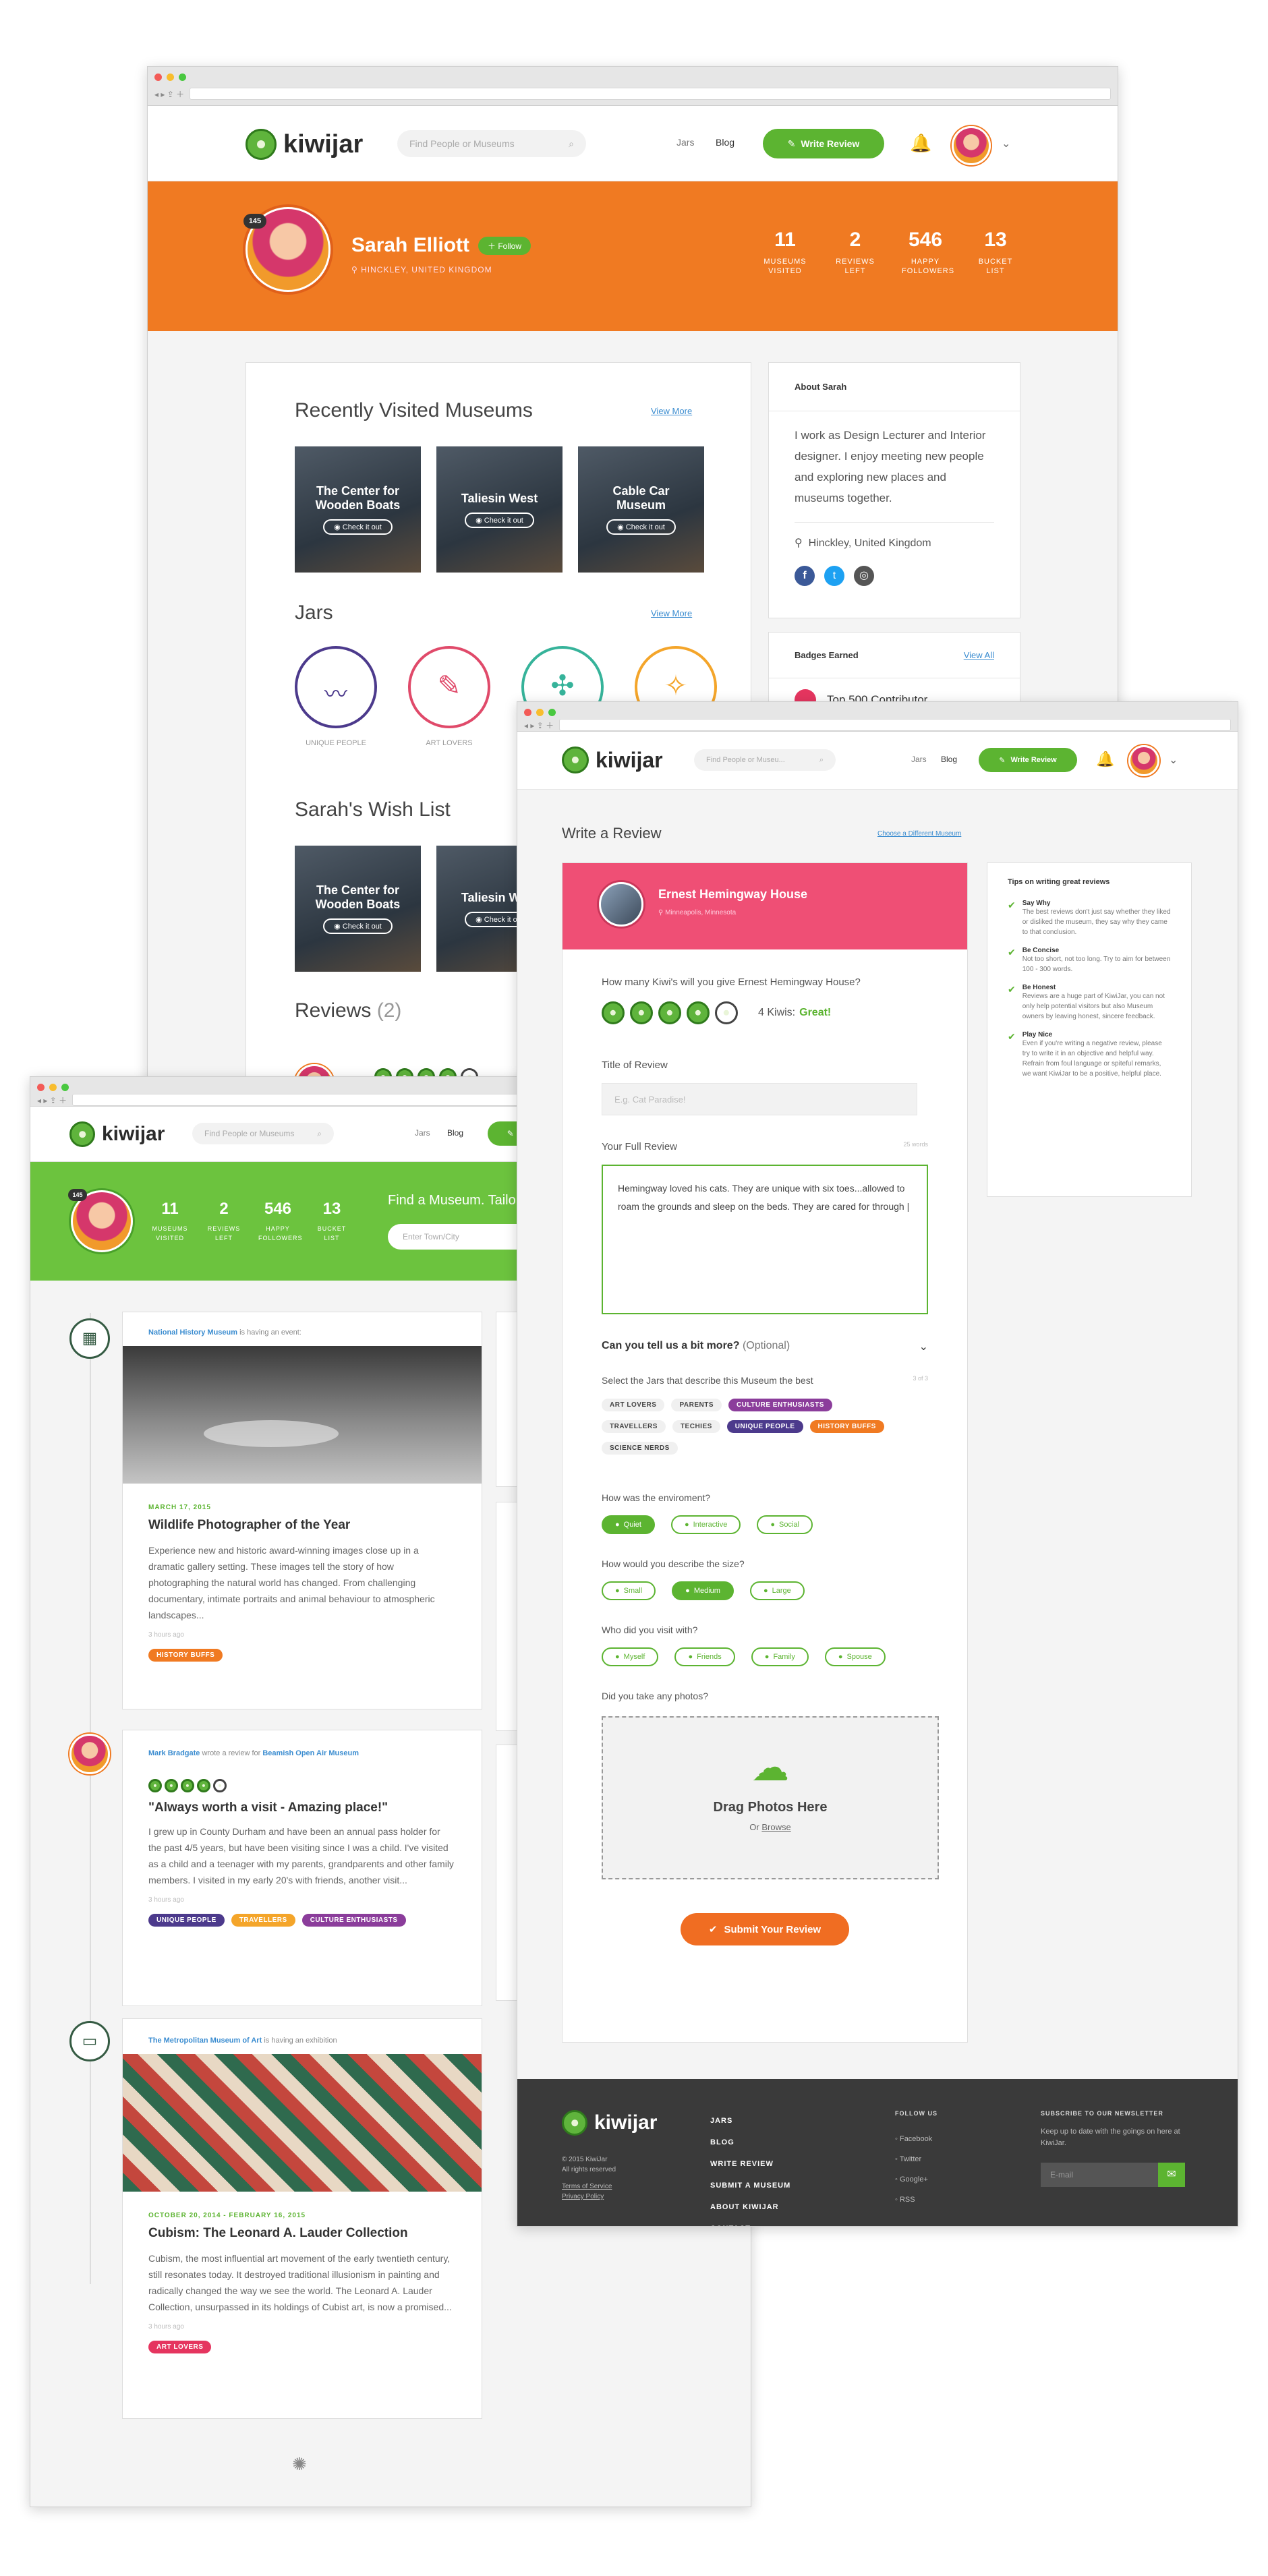 This screenshot has width=1268, height=2576. Describe the element at coordinates (354, 1921) in the screenshot. I see `tag: CULTURE ENTHUSIASTS` at that location.